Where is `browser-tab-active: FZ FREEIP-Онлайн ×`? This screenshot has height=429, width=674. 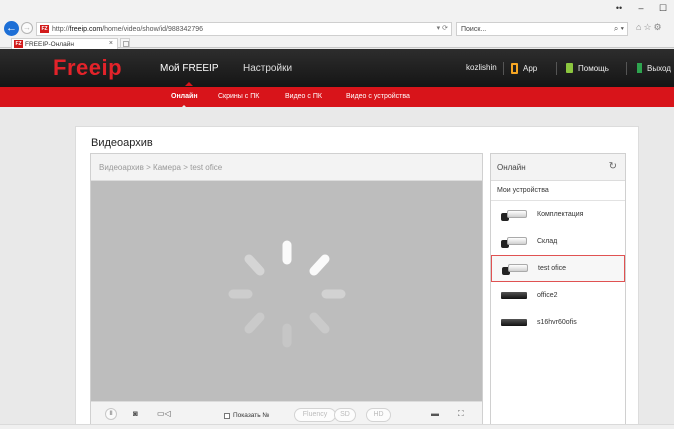 browser-tab-active: FZ FREEIP-Онлайн × is located at coordinates (64, 43).